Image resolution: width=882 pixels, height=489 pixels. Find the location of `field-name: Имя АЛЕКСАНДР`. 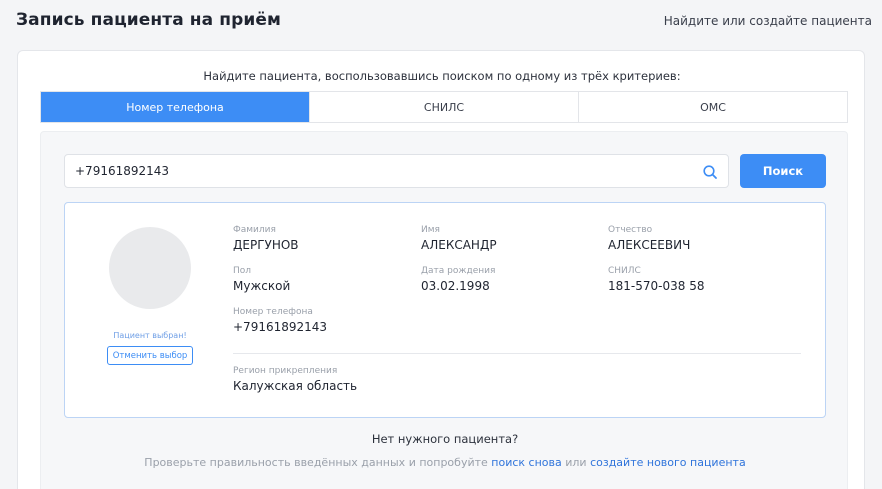

field-name: Имя АЛЕКСАНДР is located at coordinates (459, 238).